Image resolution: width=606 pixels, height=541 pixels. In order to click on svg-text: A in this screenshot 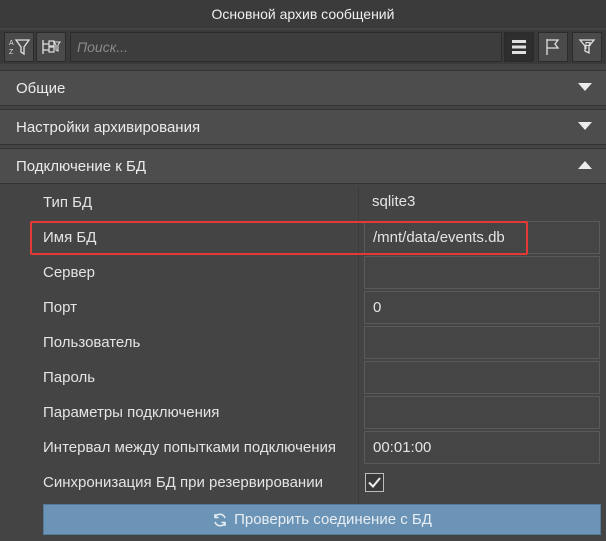, I will do `click(11, 43)`.